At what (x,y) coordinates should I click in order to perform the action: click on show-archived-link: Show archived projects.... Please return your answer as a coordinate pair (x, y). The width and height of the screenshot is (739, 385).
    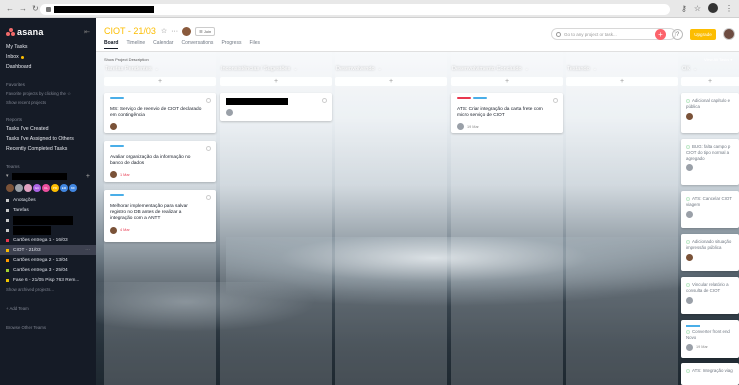
    Looking at the image, I should click on (48, 289).